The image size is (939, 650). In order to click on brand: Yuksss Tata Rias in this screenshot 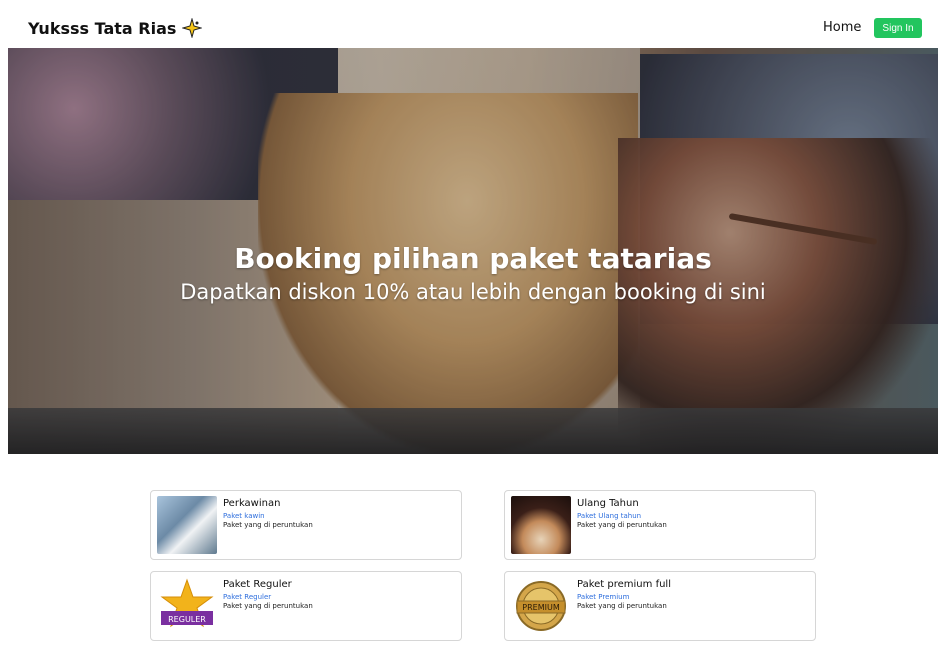, I will do `click(116, 28)`.